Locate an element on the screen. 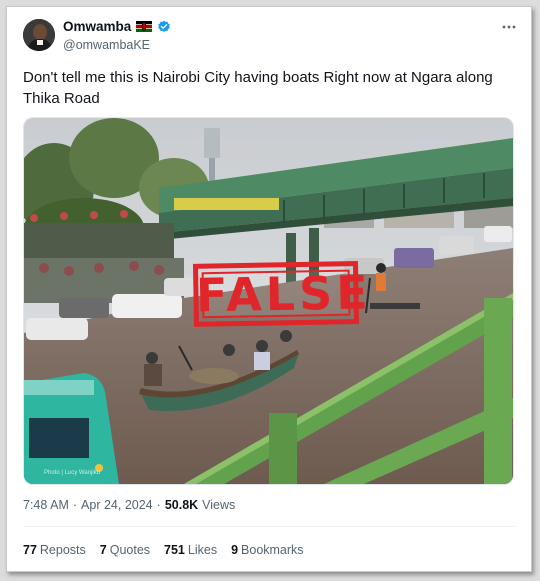 The width and height of the screenshot is (540, 581). likes-label: Likes is located at coordinates (202, 550).